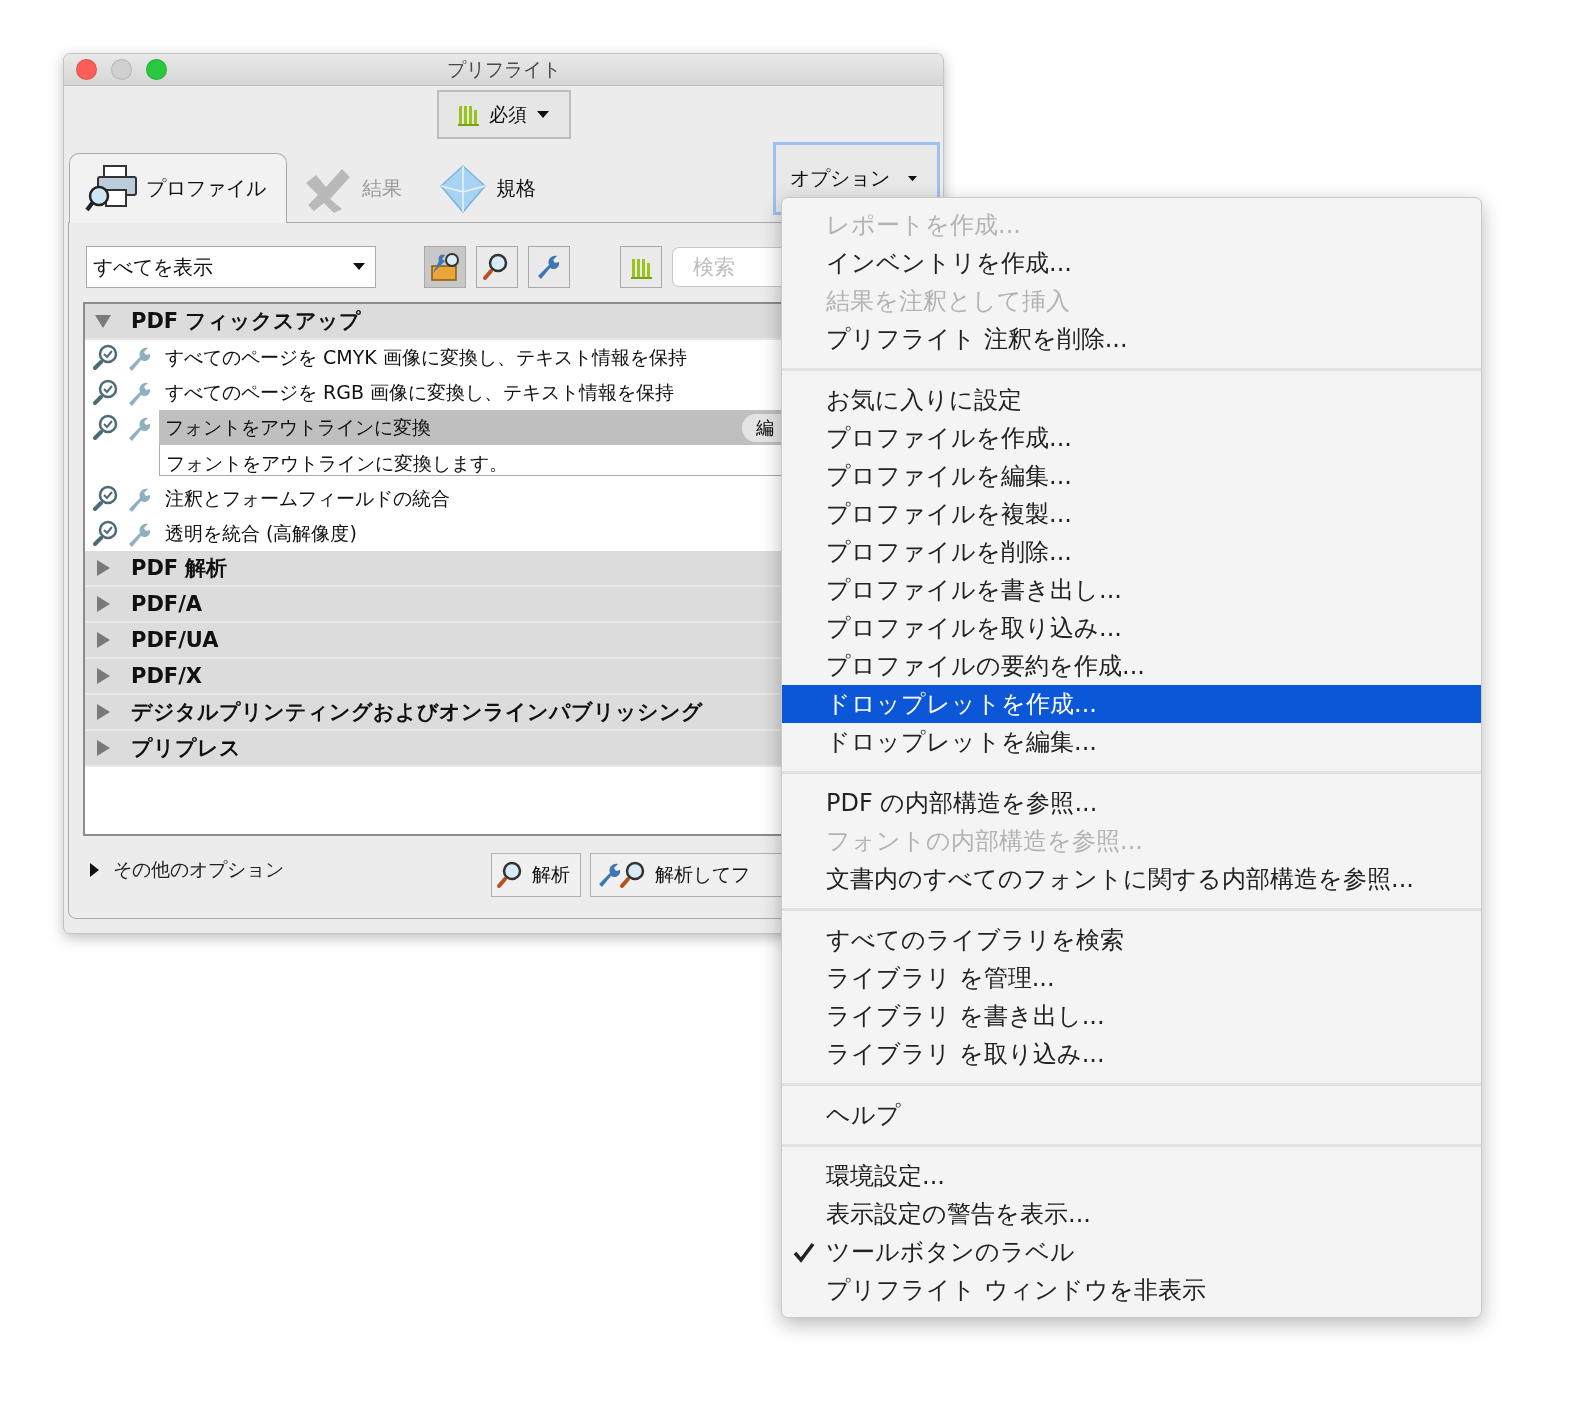 Image resolution: width=1585 pixels, height=1418 pixels. Describe the element at coordinates (536, 875) in the screenshot. I see `analyze-button: 解析` at that location.